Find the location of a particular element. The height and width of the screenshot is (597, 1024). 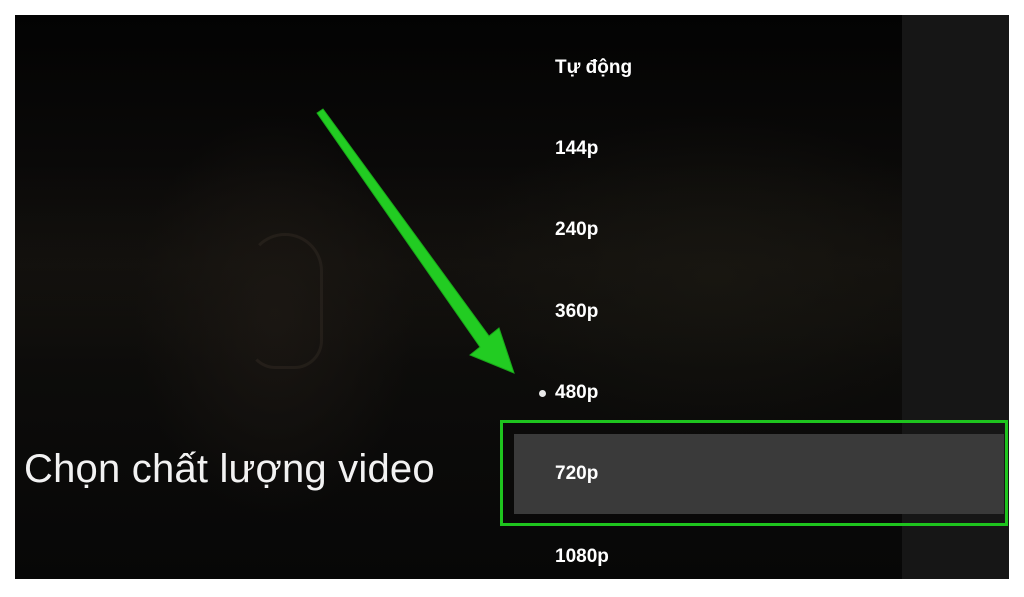

green-arrow-icon is located at coordinates (415, 241).